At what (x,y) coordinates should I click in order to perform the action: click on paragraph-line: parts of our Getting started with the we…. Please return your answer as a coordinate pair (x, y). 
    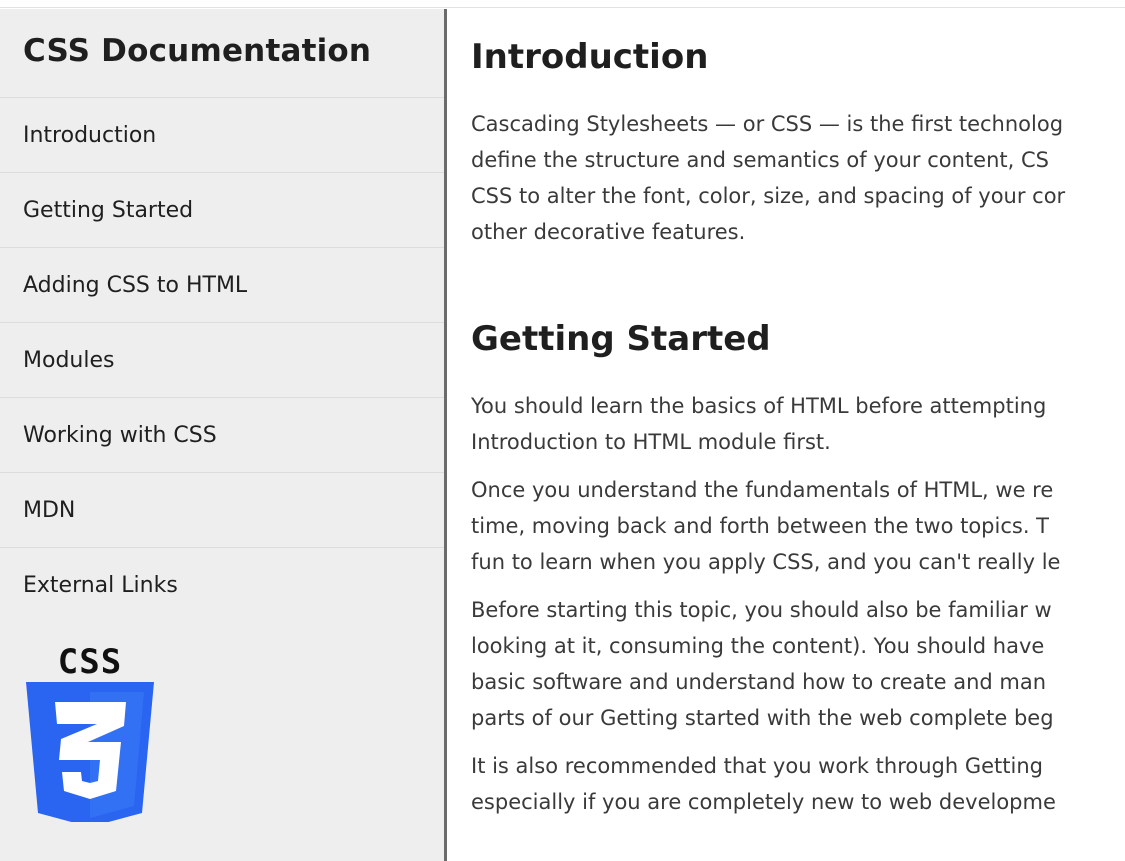
    Looking at the image, I should click on (762, 718).